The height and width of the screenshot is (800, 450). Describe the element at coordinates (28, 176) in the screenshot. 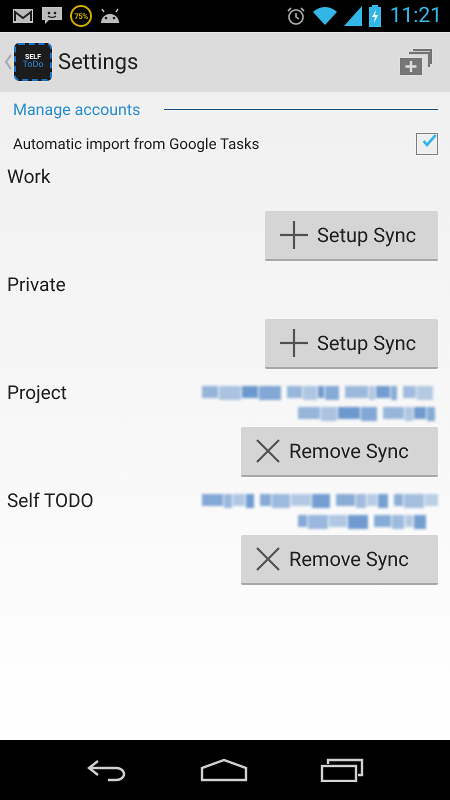

I see `account-name: Work` at that location.